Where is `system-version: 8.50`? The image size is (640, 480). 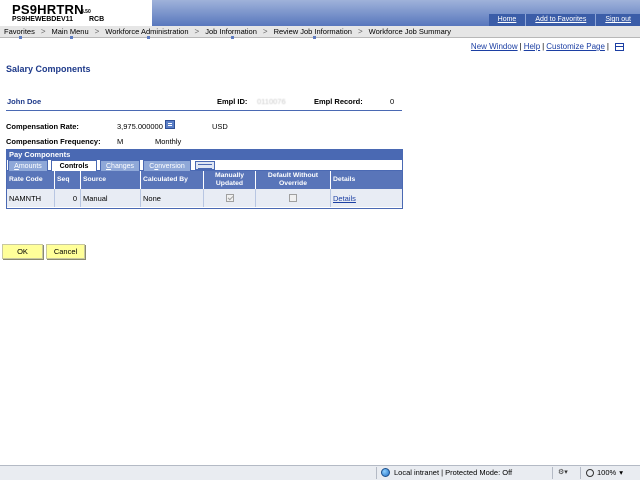 system-version: 8.50 is located at coordinates (86, 12).